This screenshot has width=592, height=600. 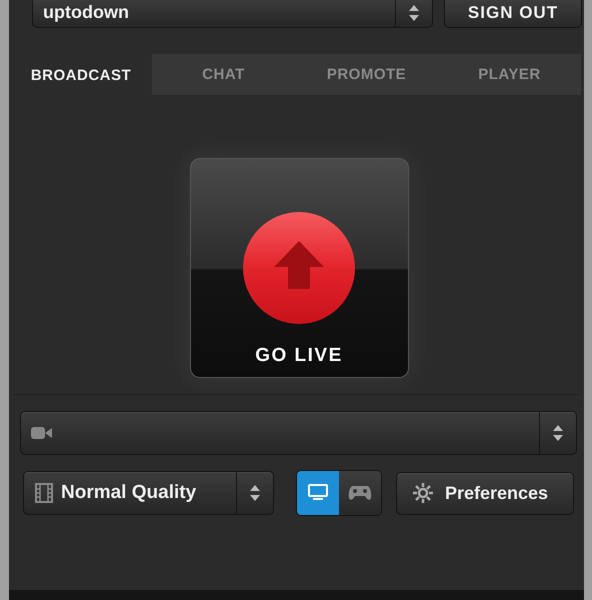 I want to click on account-dropdown: uptodown, so click(x=232, y=14).